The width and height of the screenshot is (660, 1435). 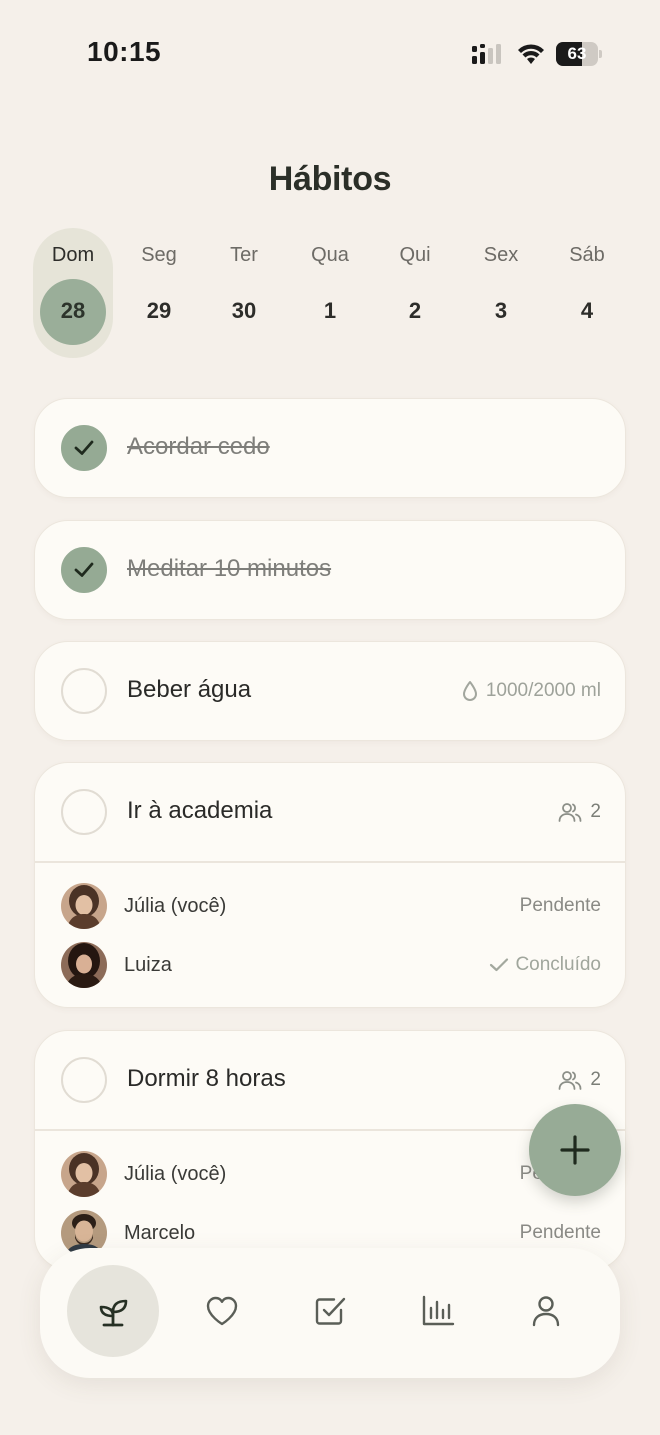 What do you see at coordinates (501, 310) in the screenshot?
I see `day-number: 3` at bounding box center [501, 310].